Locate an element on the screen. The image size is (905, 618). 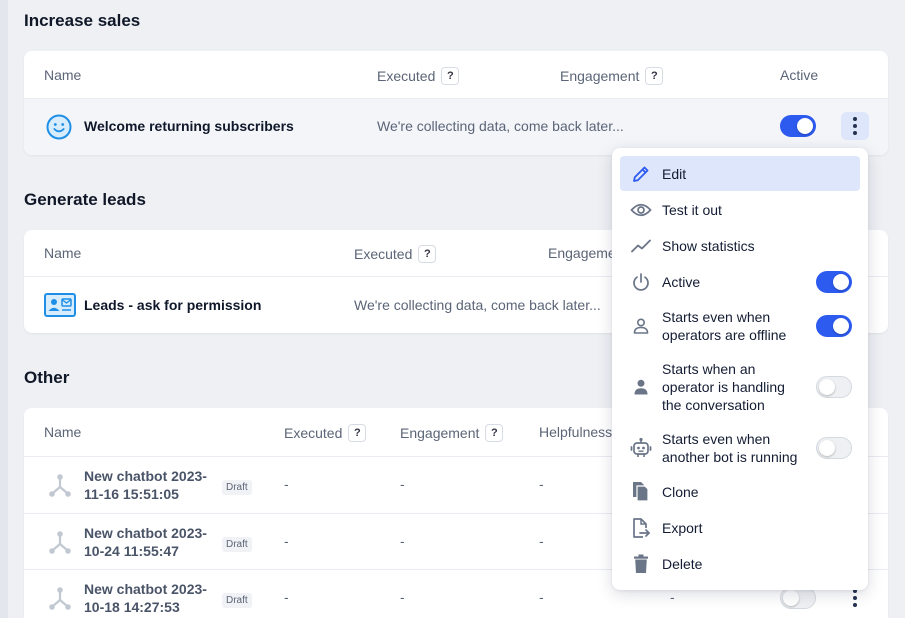
menu-item-active: Active is located at coordinates (740, 282).